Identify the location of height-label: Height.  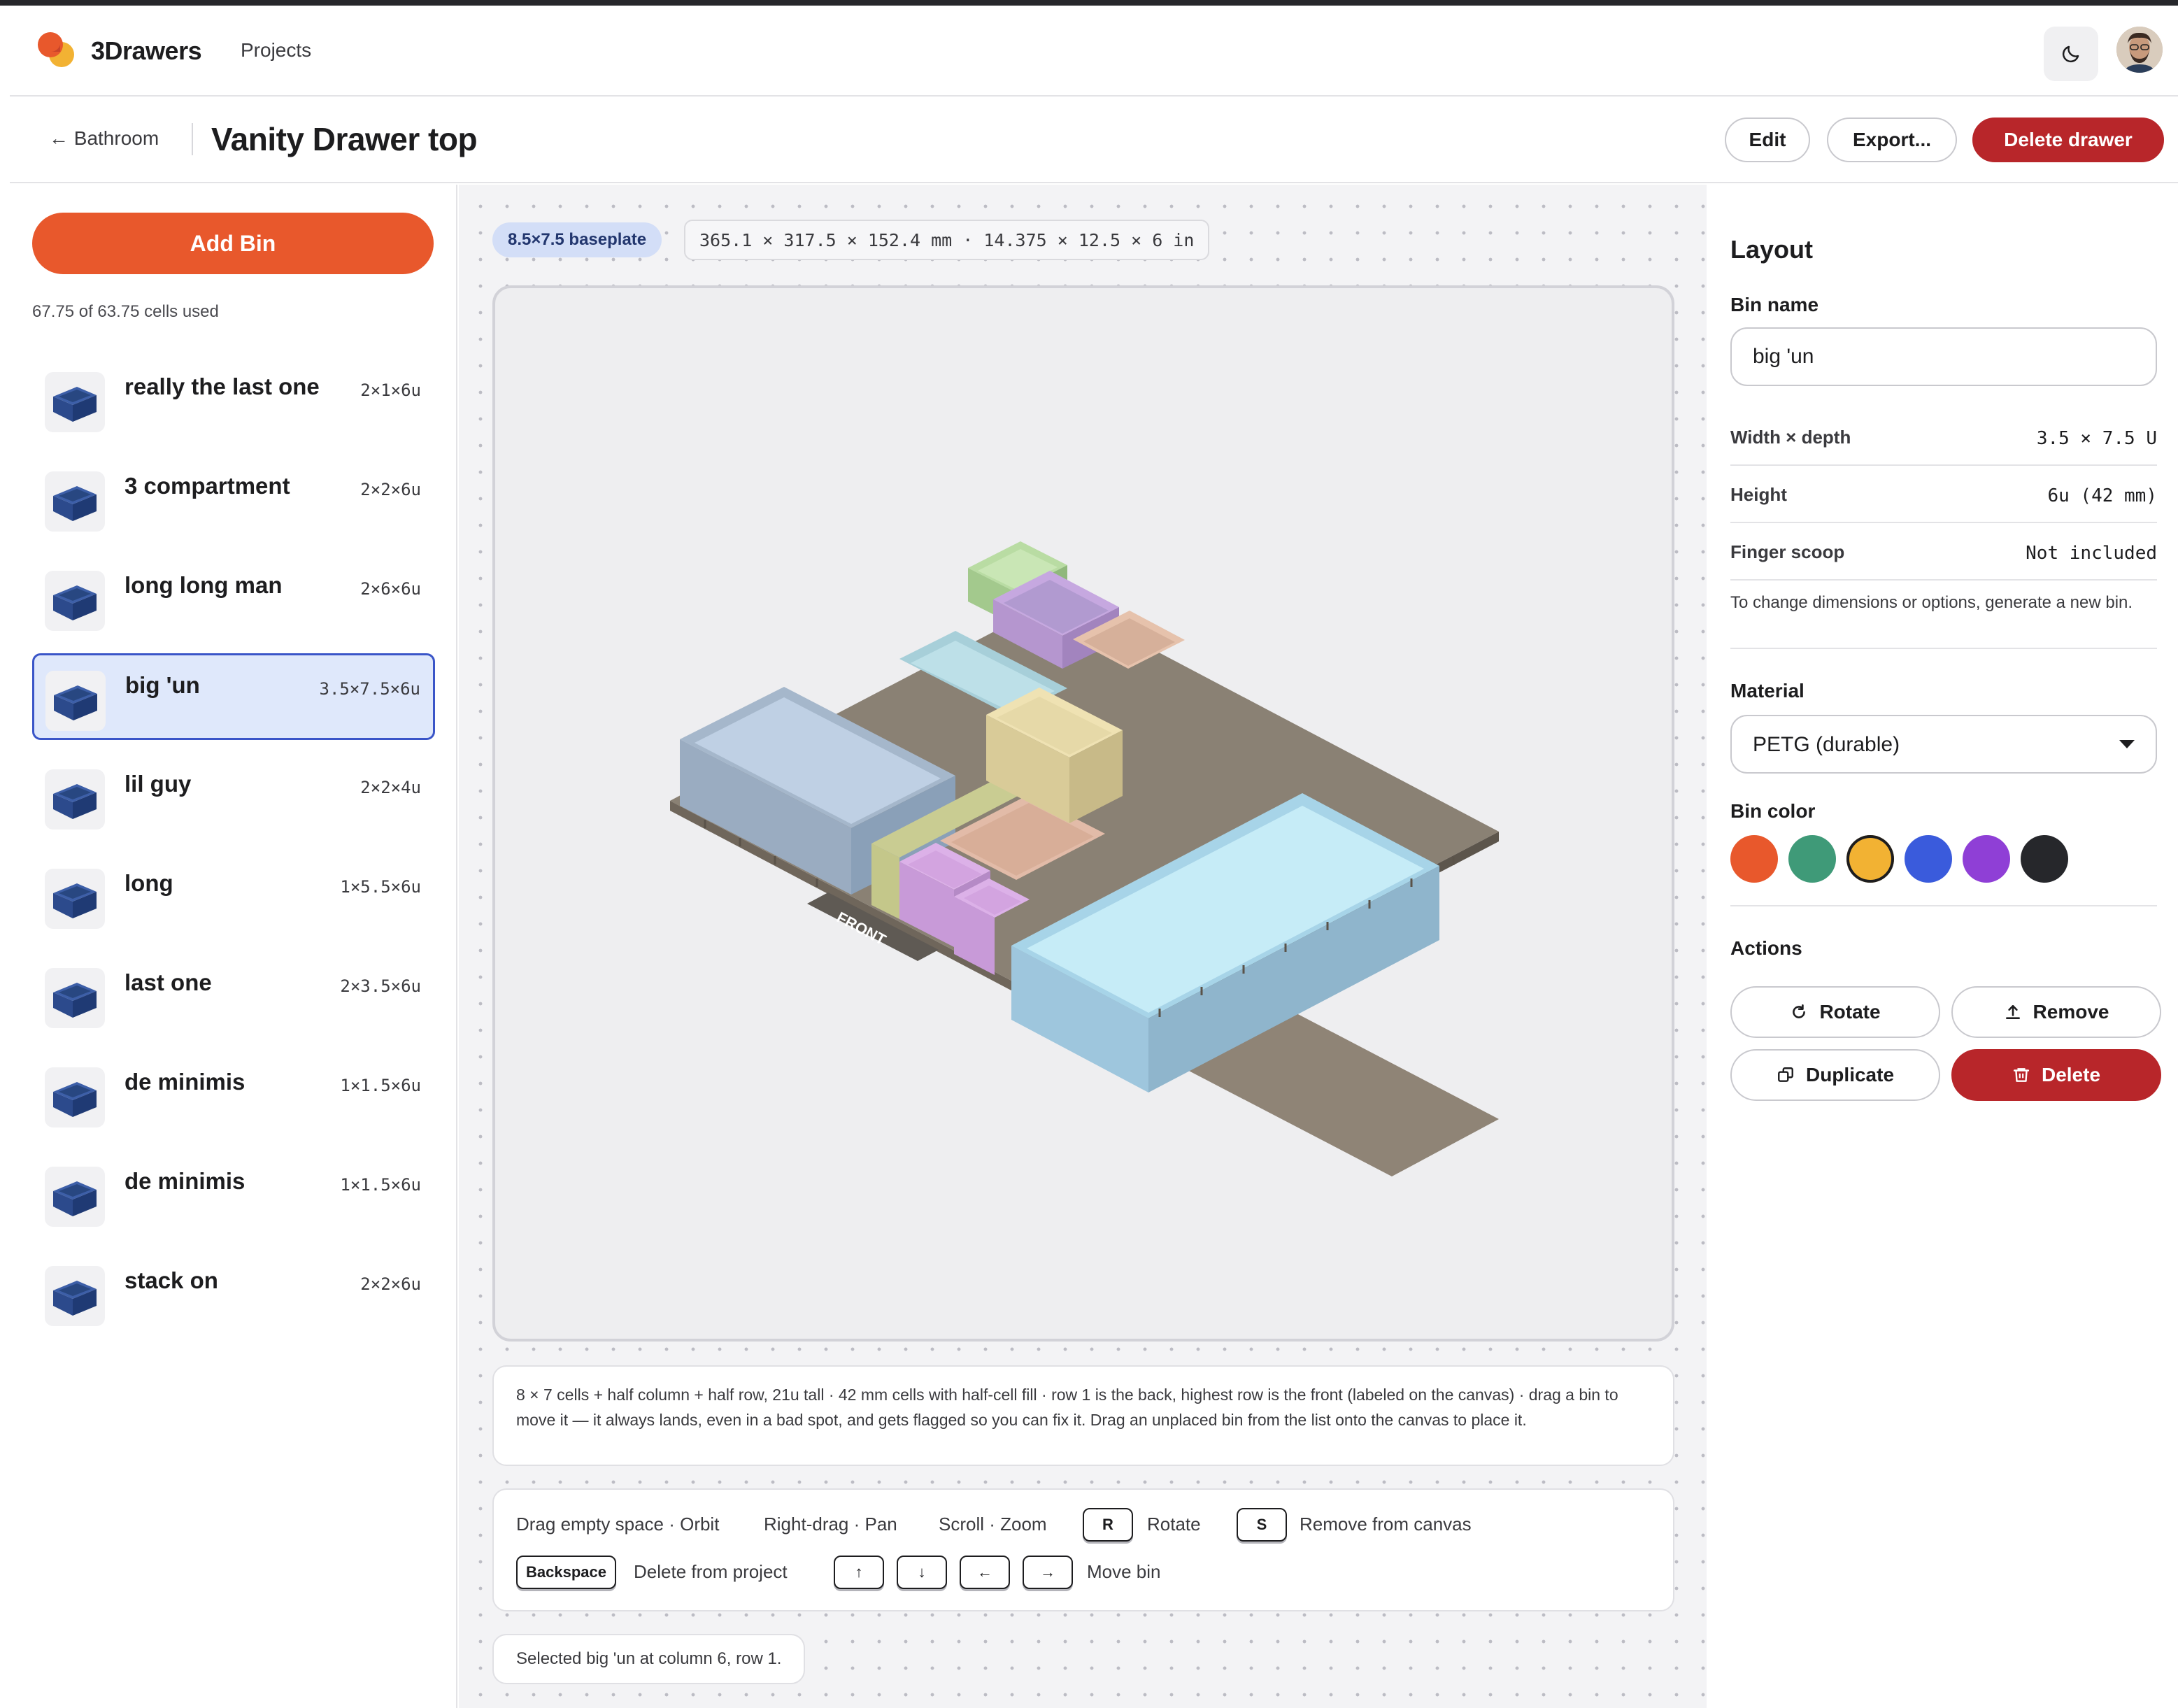
(1758, 494).